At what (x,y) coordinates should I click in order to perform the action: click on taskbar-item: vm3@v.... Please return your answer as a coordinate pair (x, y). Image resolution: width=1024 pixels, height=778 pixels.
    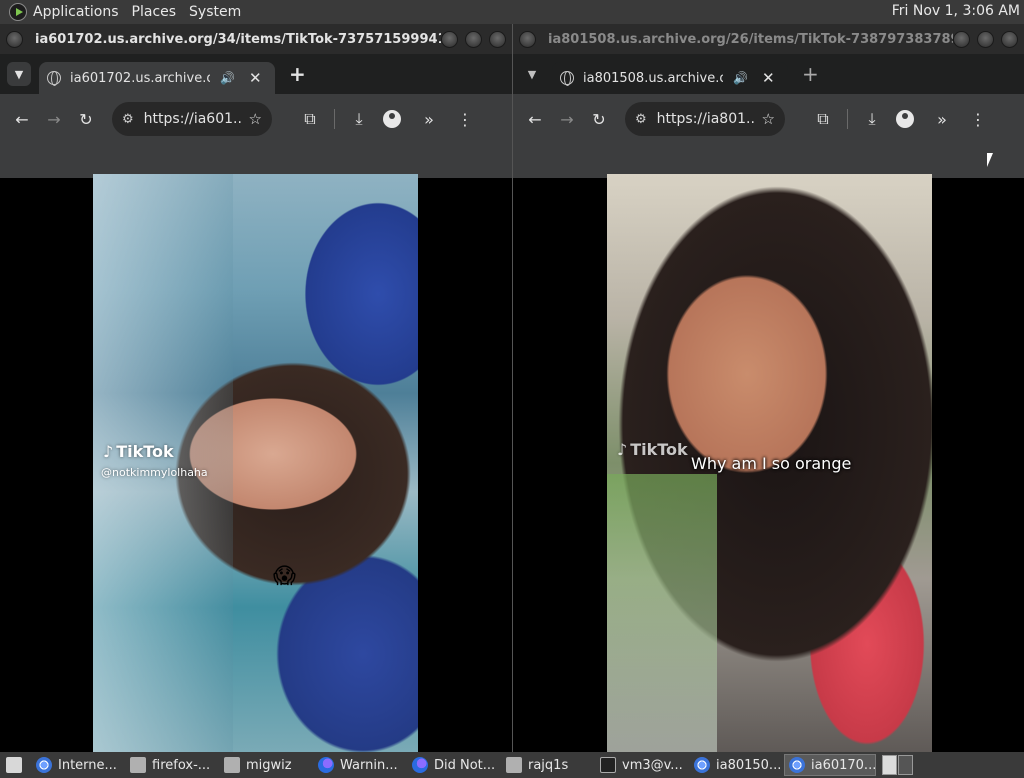
    Looking at the image, I should click on (642, 765).